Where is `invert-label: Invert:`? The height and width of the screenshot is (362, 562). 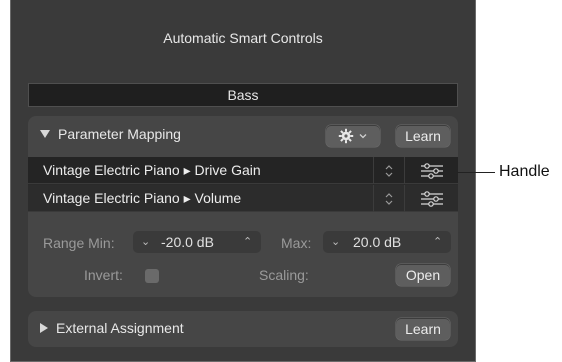 invert-label: Invert: is located at coordinates (103, 275).